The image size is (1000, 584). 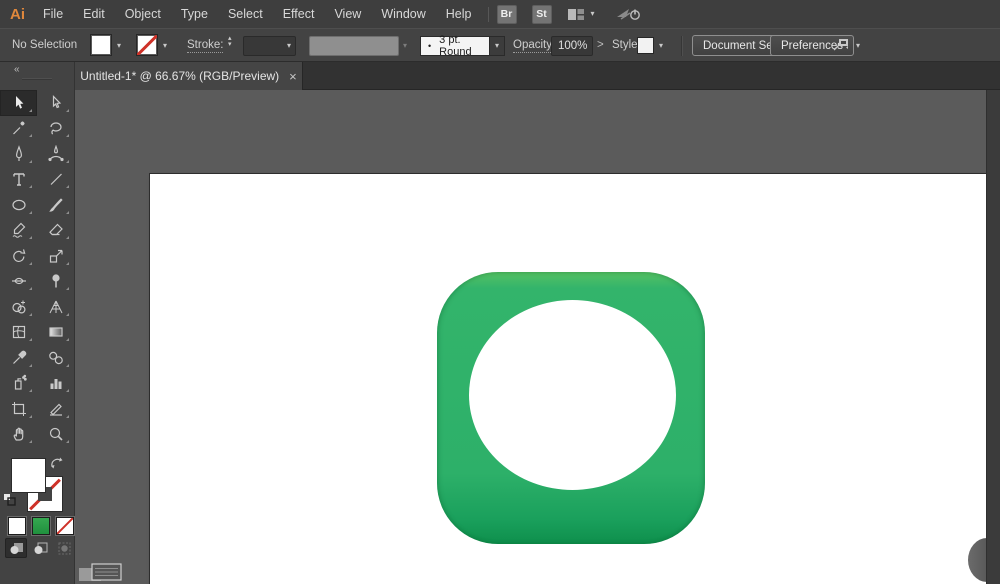 I want to click on direct-selection-tool, so click(x=55, y=103).